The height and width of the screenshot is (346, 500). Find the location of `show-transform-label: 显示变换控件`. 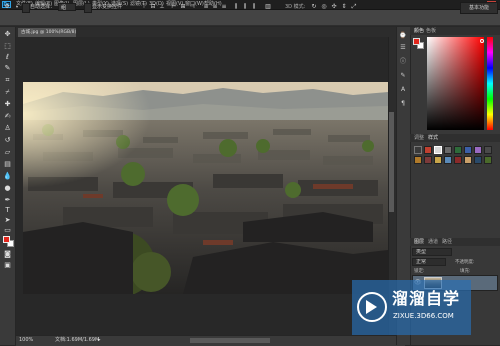

show-transform-label: 显示变换控件 is located at coordinates (107, 7).